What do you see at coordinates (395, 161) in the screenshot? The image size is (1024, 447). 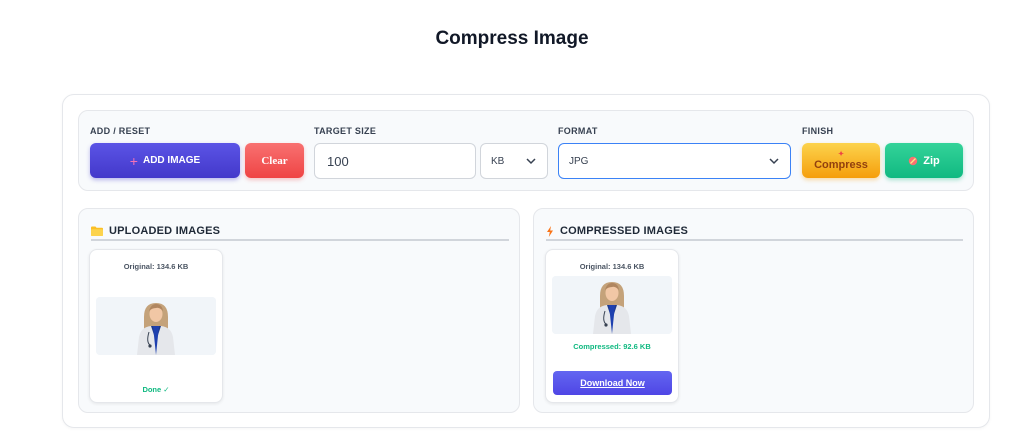 I see `target-size-input` at bounding box center [395, 161].